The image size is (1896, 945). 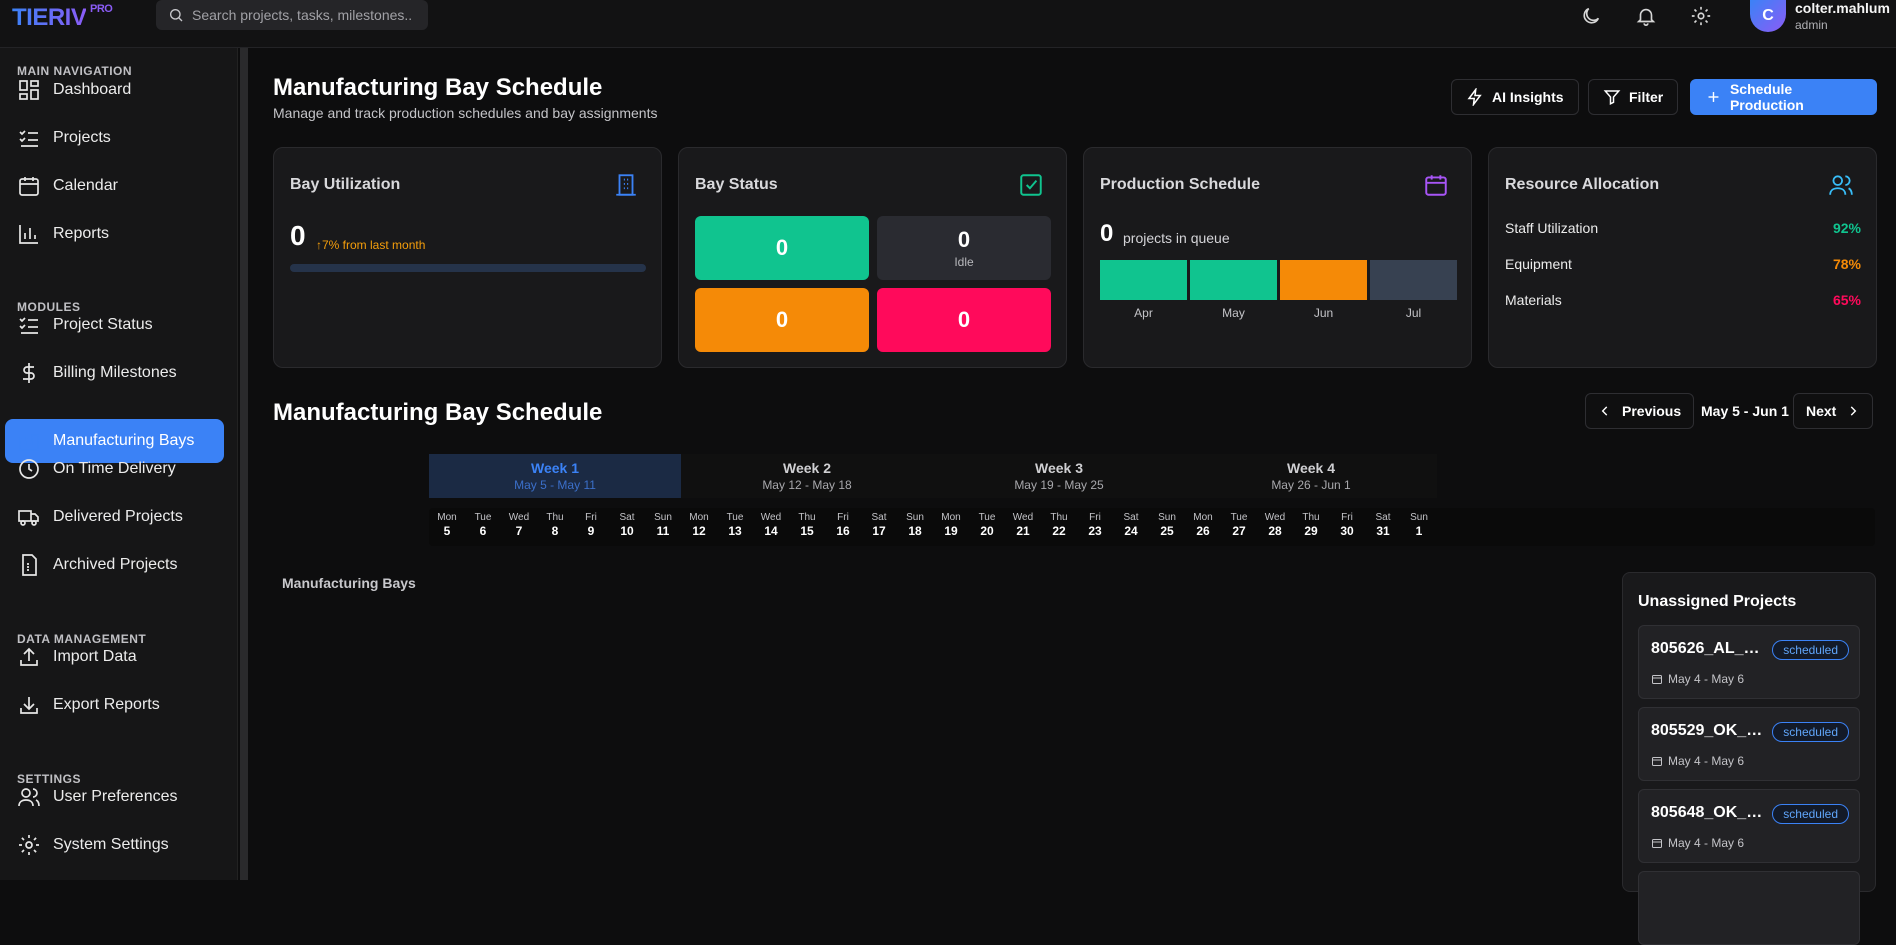 What do you see at coordinates (1059, 476) in the screenshot?
I see `week-column: Week 3 May 19 - May 25` at bounding box center [1059, 476].